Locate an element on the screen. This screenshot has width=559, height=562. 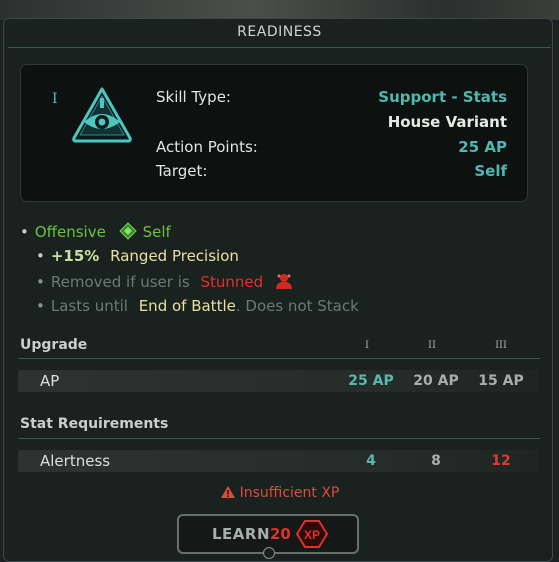
learn-button-label: LEARN is located at coordinates (241, 534).